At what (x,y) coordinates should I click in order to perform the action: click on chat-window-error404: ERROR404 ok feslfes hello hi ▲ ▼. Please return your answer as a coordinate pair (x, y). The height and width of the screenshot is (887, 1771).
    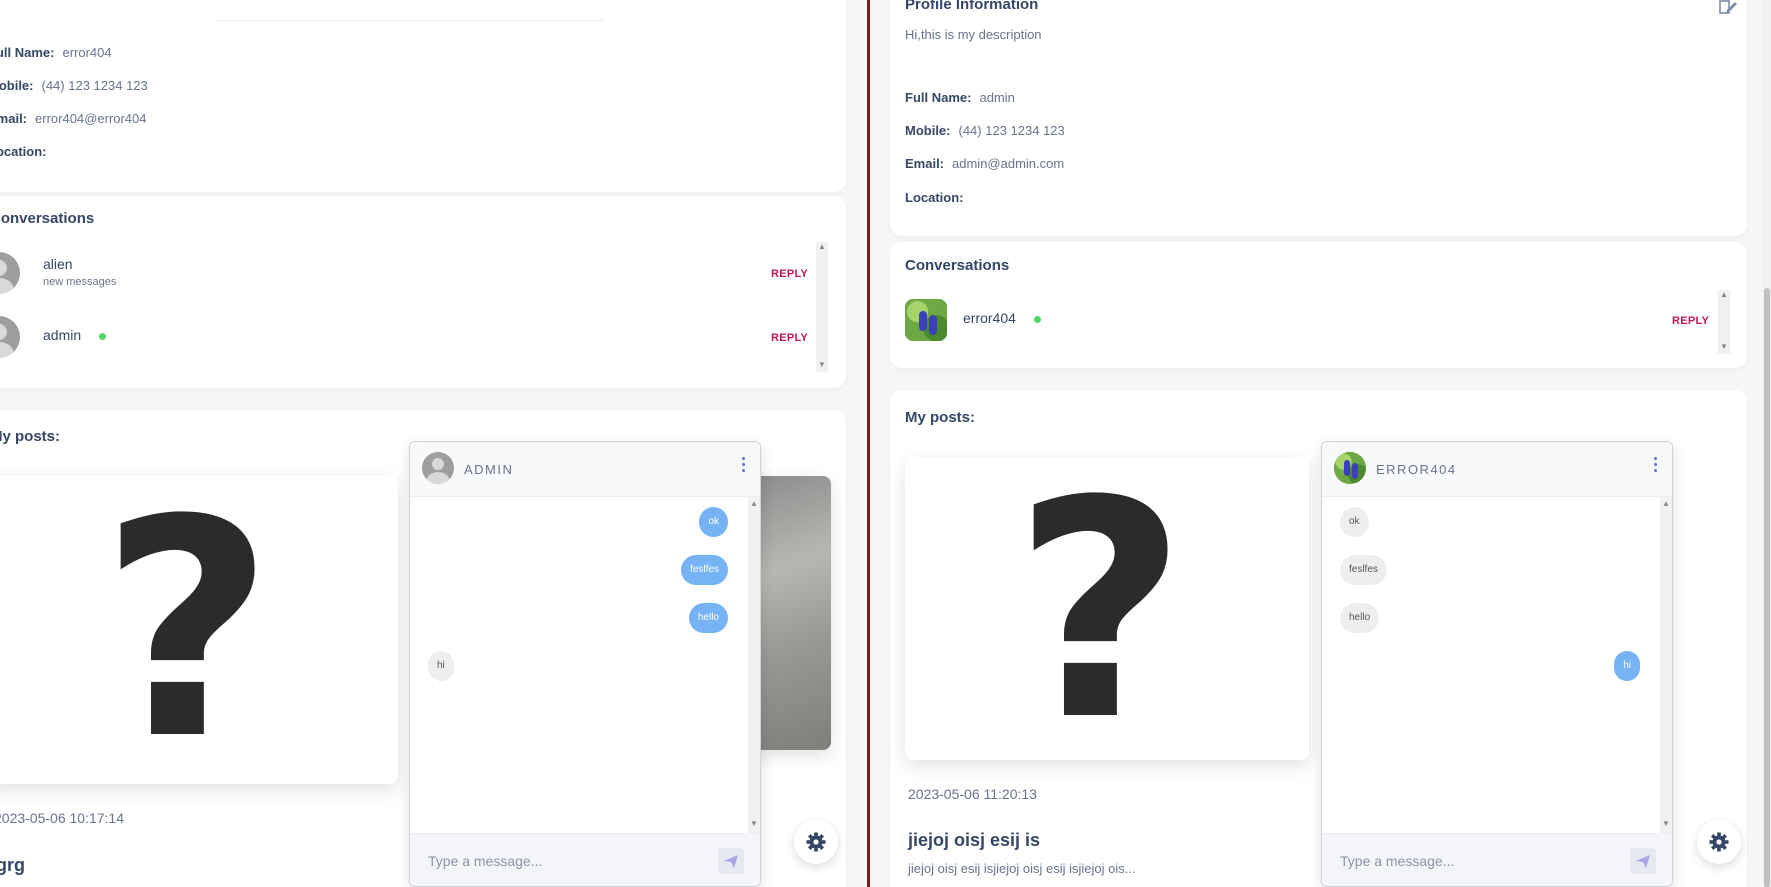
    Looking at the image, I should click on (1497, 664).